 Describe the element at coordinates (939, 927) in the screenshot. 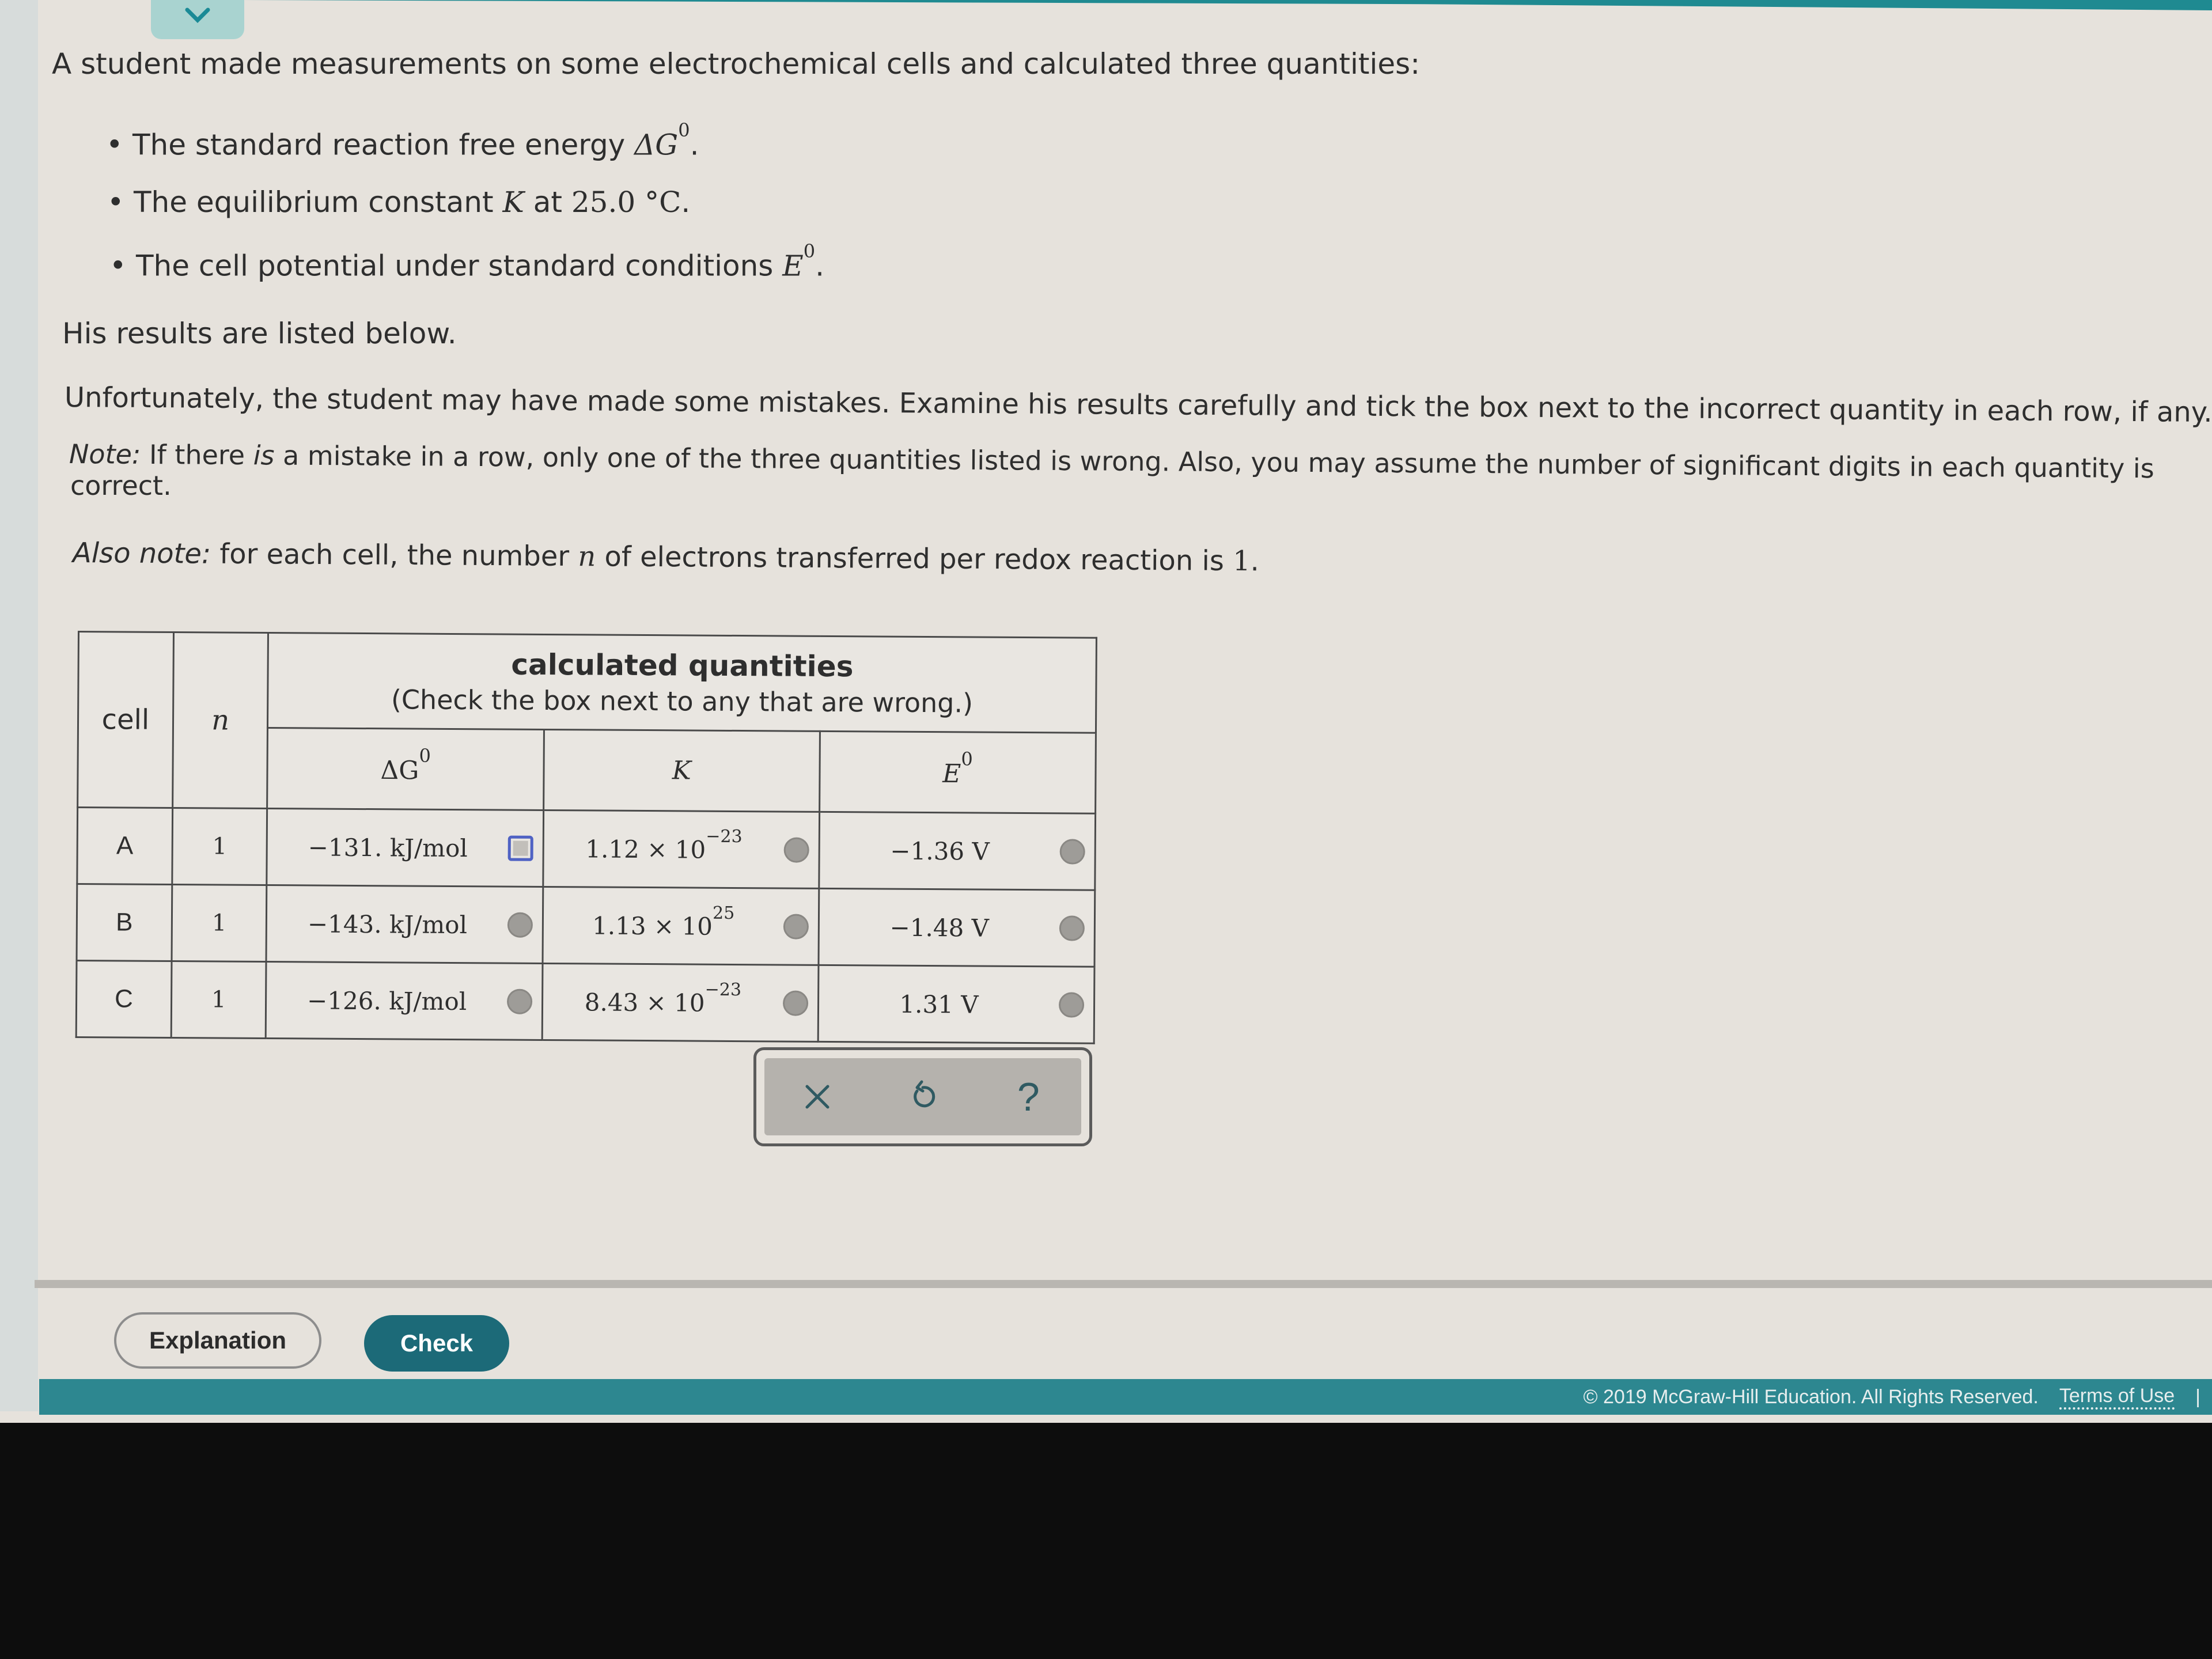

I see `e-value: −1.48 V` at that location.